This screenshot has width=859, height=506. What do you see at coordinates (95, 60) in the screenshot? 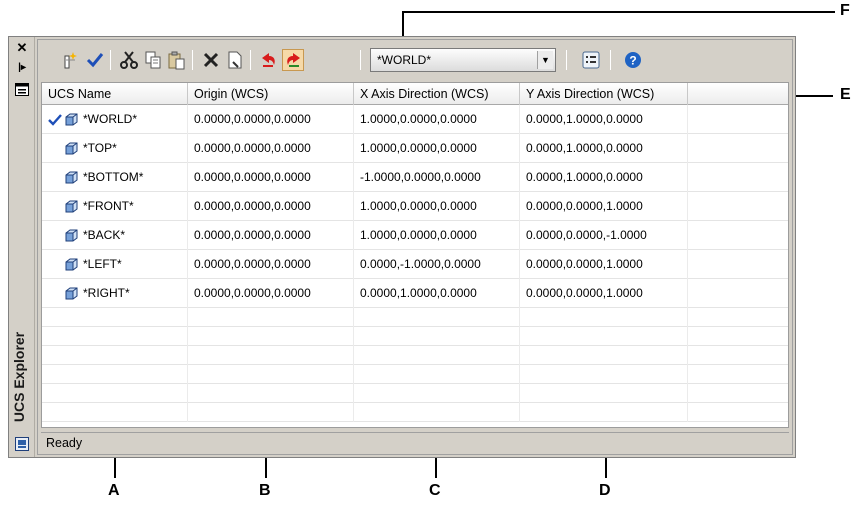
I see `set-current-icon` at bounding box center [95, 60].